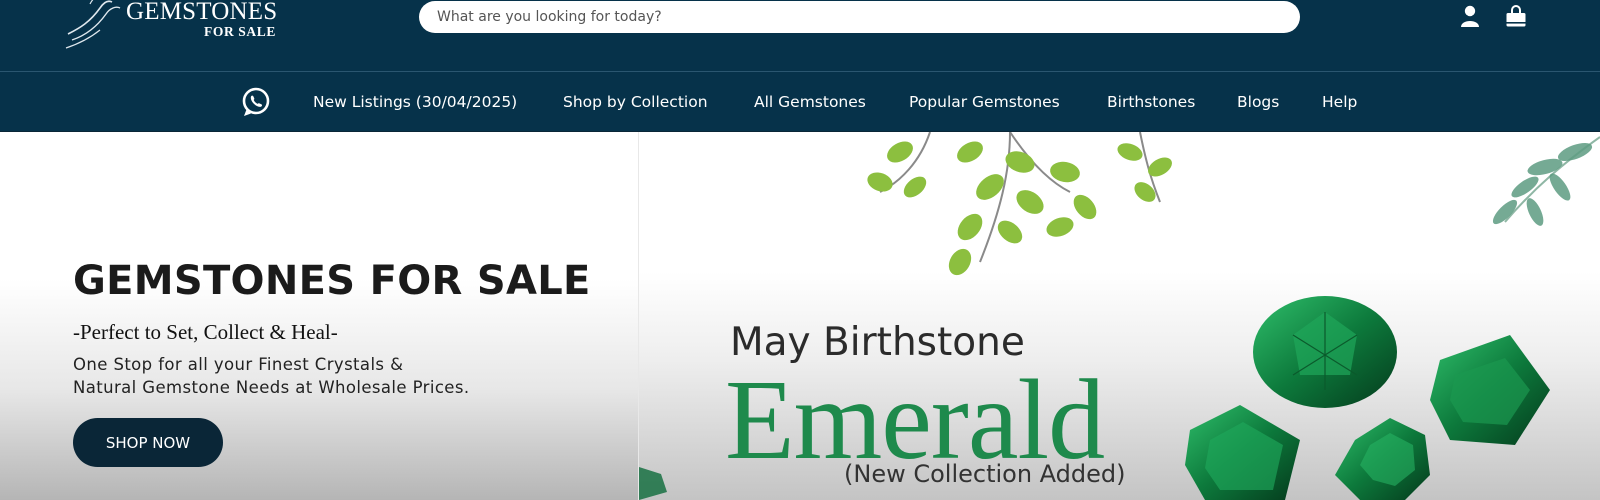 The height and width of the screenshot is (500, 1600). I want to click on nav-new-listings: New Listings (30/04/2025), so click(415, 102).